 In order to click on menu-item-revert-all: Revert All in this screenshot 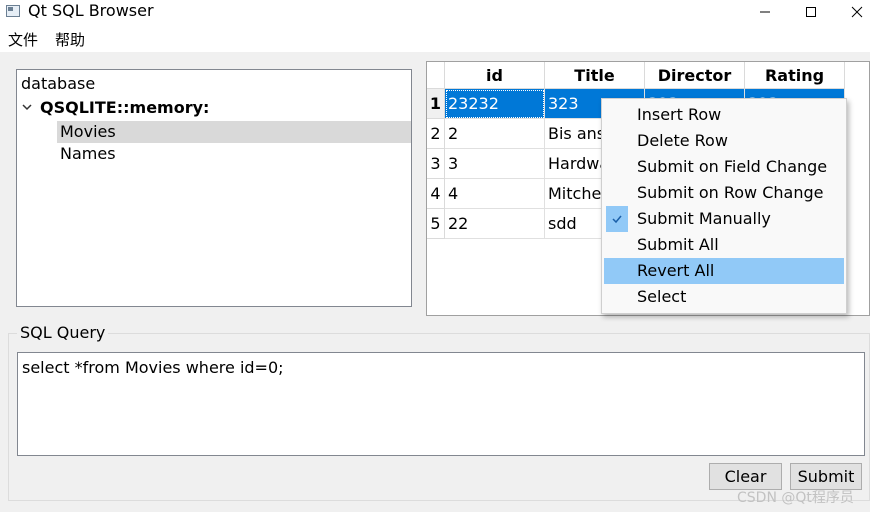, I will do `click(724, 271)`.